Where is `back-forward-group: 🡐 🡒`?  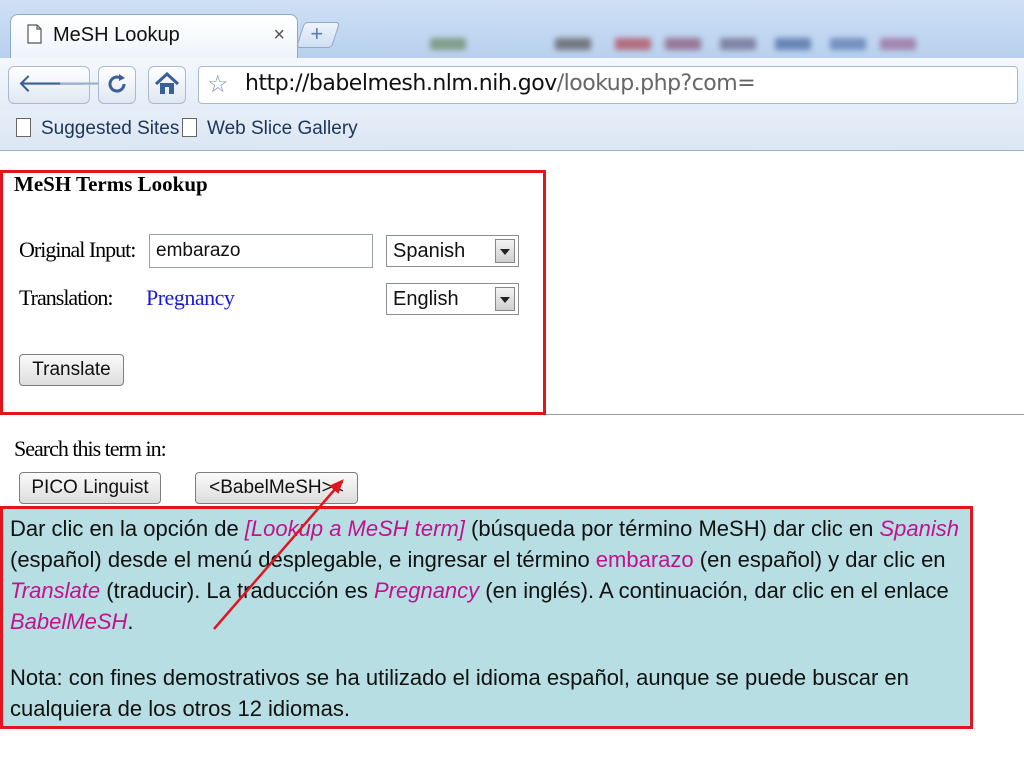 back-forward-group: 🡐 🡒 is located at coordinates (67, 85).